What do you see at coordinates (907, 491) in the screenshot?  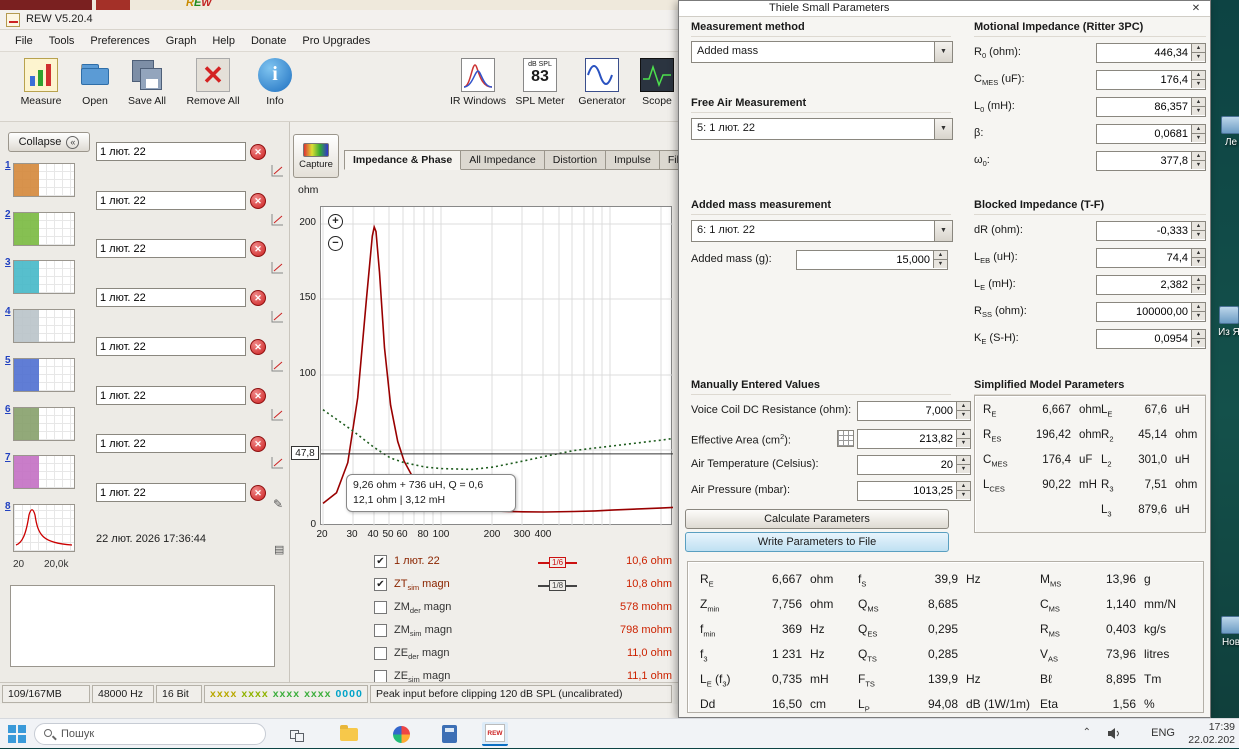 I see `air-pressure-input` at bounding box center [907, 491].